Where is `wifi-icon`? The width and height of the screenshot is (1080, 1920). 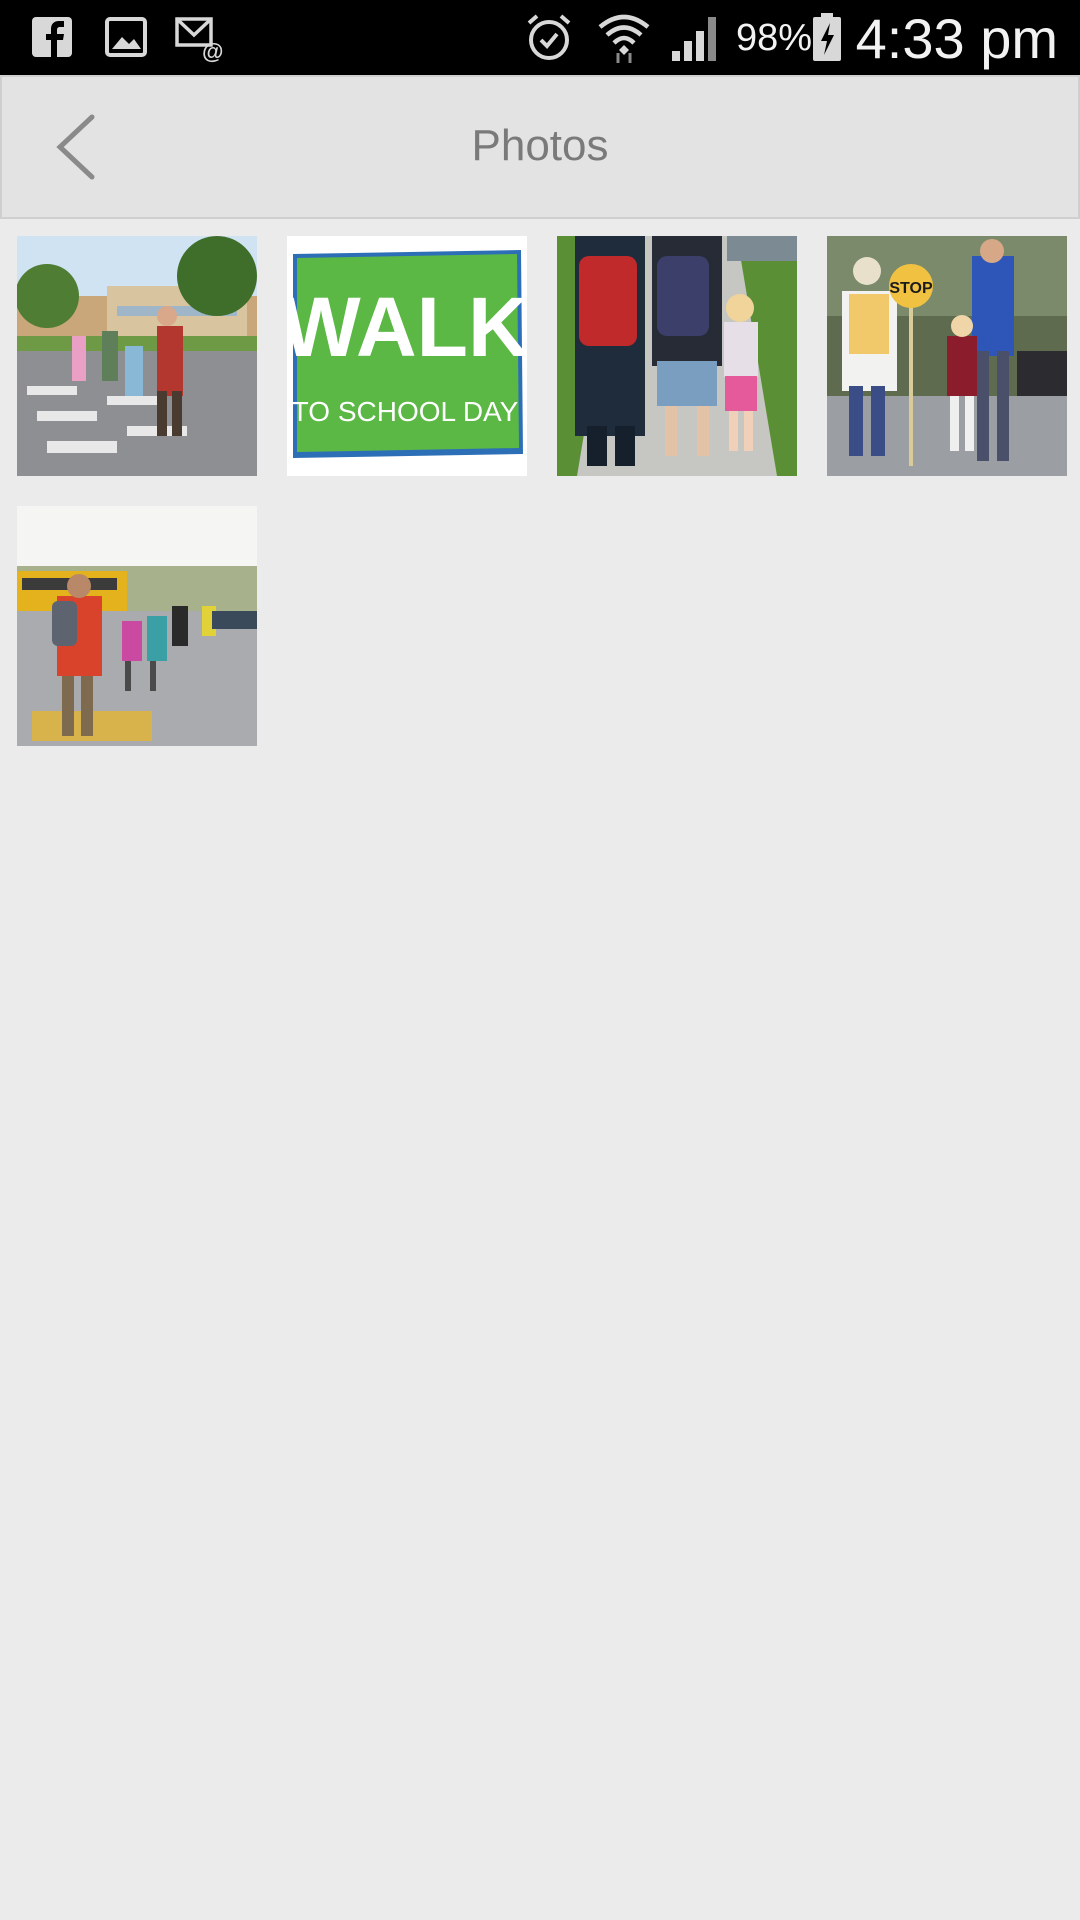
wifi-icon is located at coordinates (624, 38).